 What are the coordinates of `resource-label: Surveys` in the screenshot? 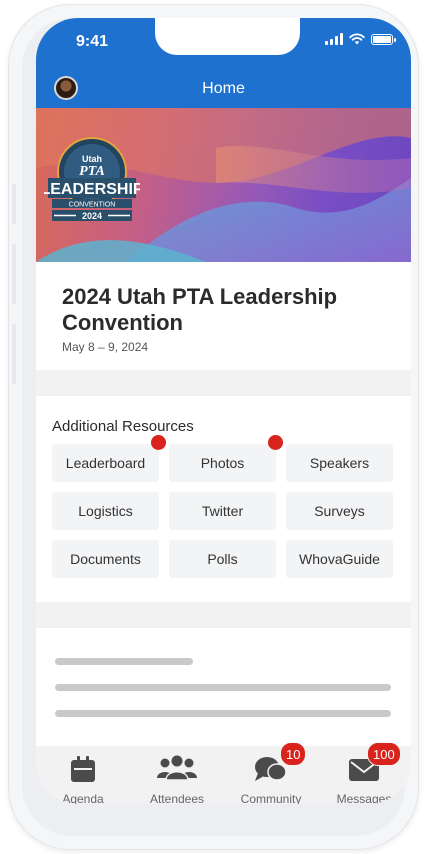 It's located at (339, 511).